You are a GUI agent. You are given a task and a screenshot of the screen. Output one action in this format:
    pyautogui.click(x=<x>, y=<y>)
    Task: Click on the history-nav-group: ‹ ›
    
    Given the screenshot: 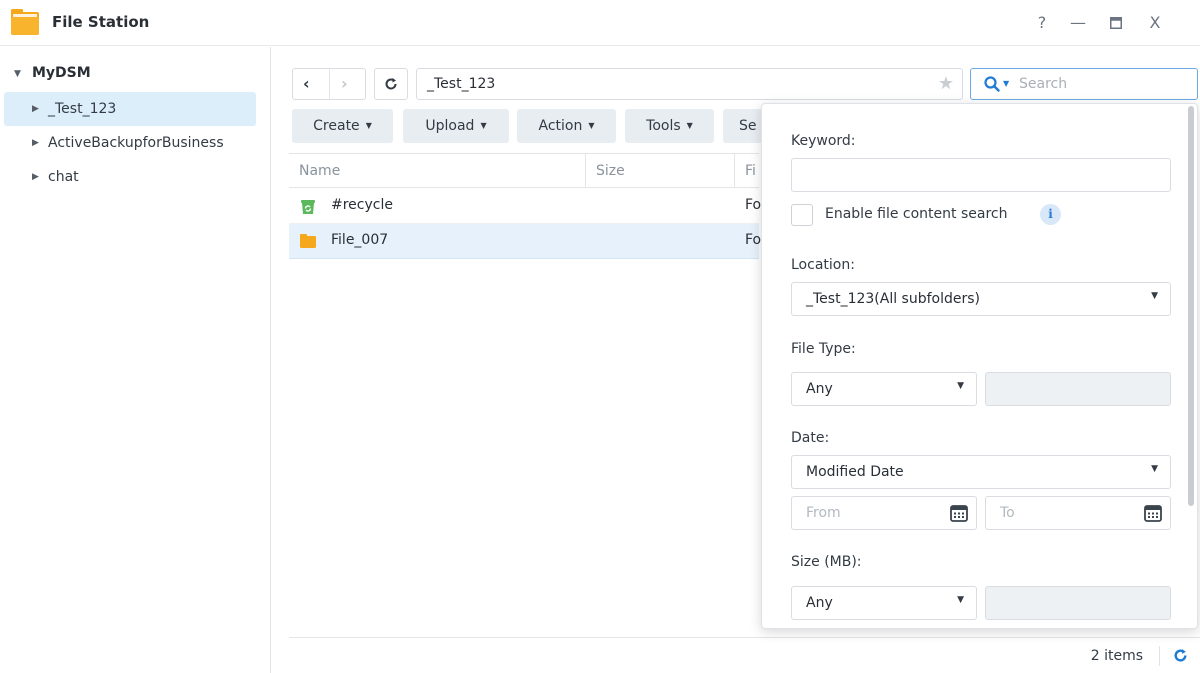 What is the action you would take?
    pyautogui.click(x=329, y=84)
    